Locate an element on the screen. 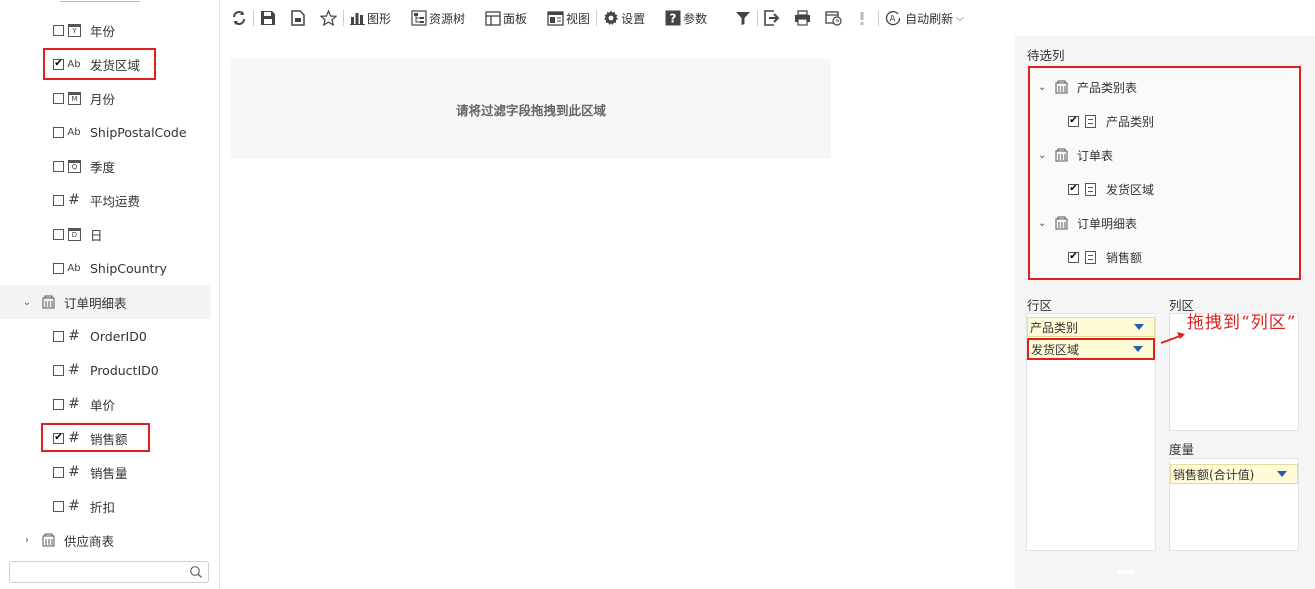 The width and height of the screenshot is (1315, 589). candidate-table-order-detail: ⌄ 订单明细表 is located at coordinates (1087, 223).